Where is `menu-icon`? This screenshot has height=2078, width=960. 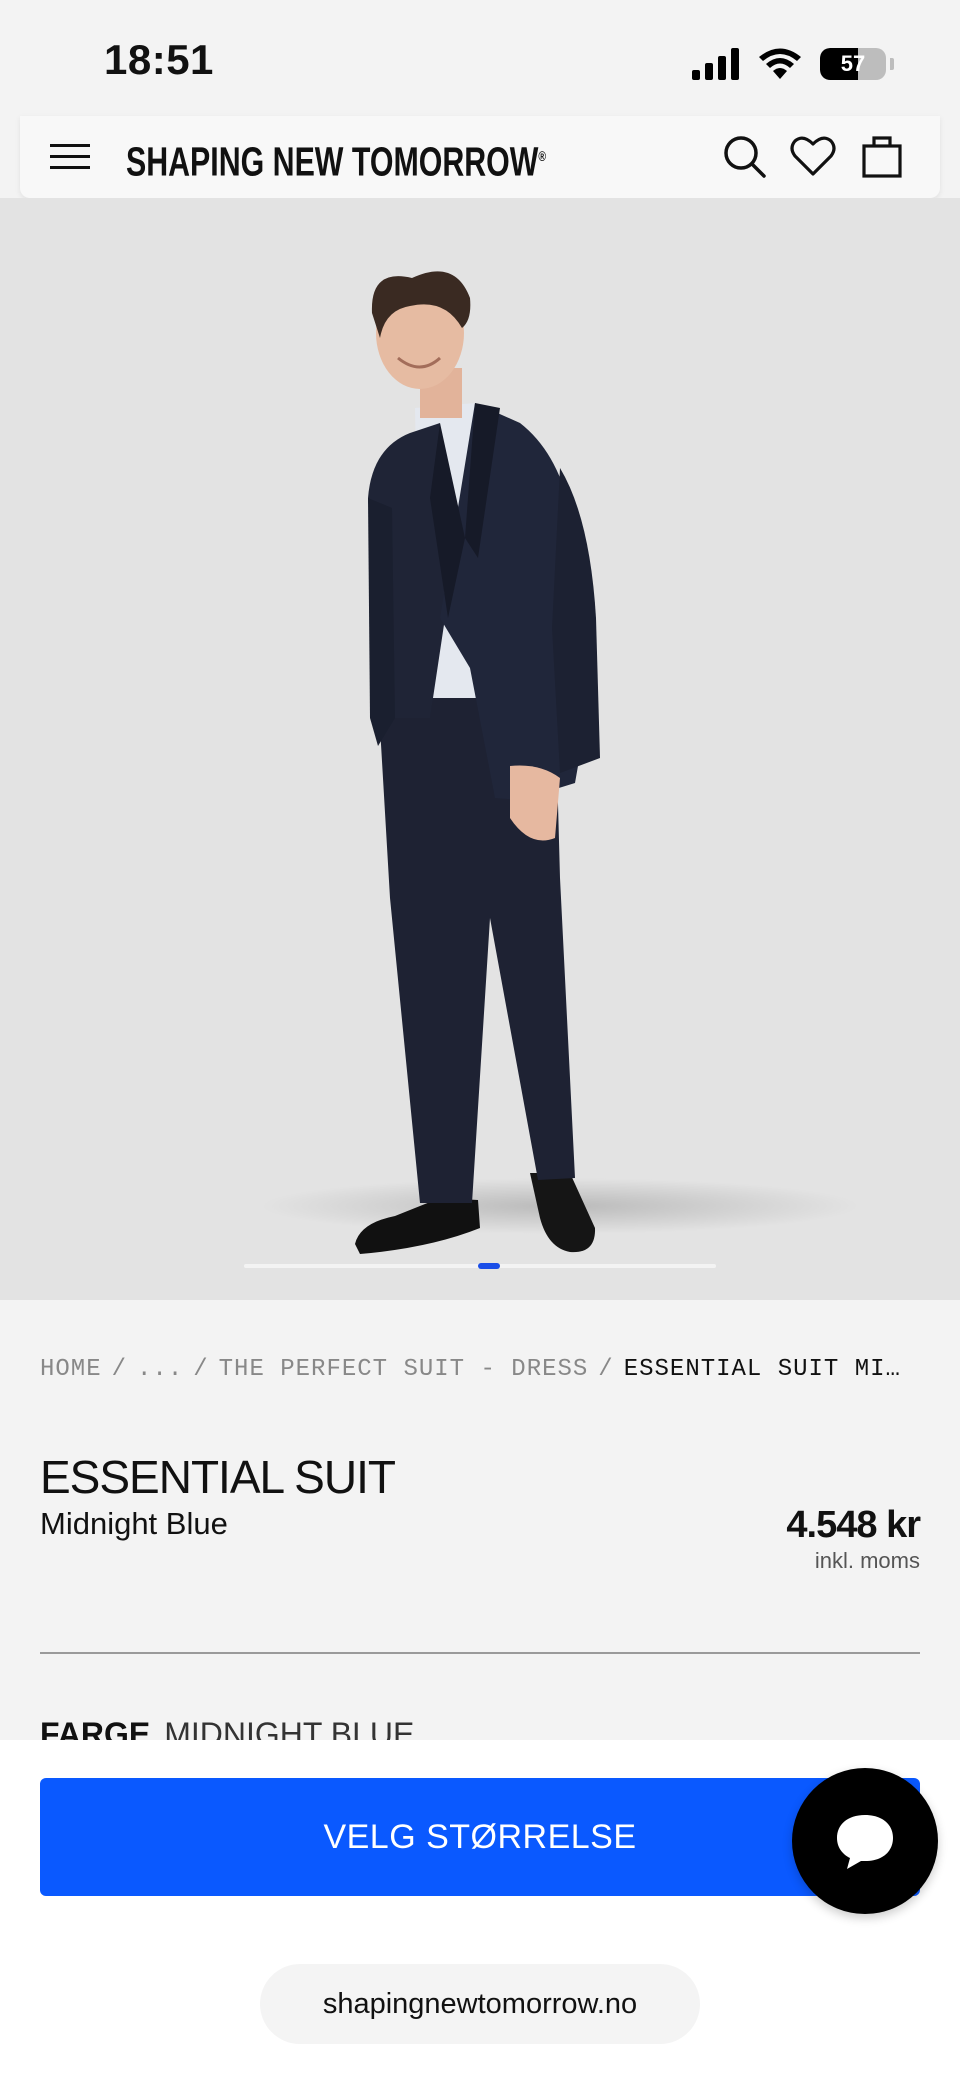 menu-icon is located at coordinates (71, 157).